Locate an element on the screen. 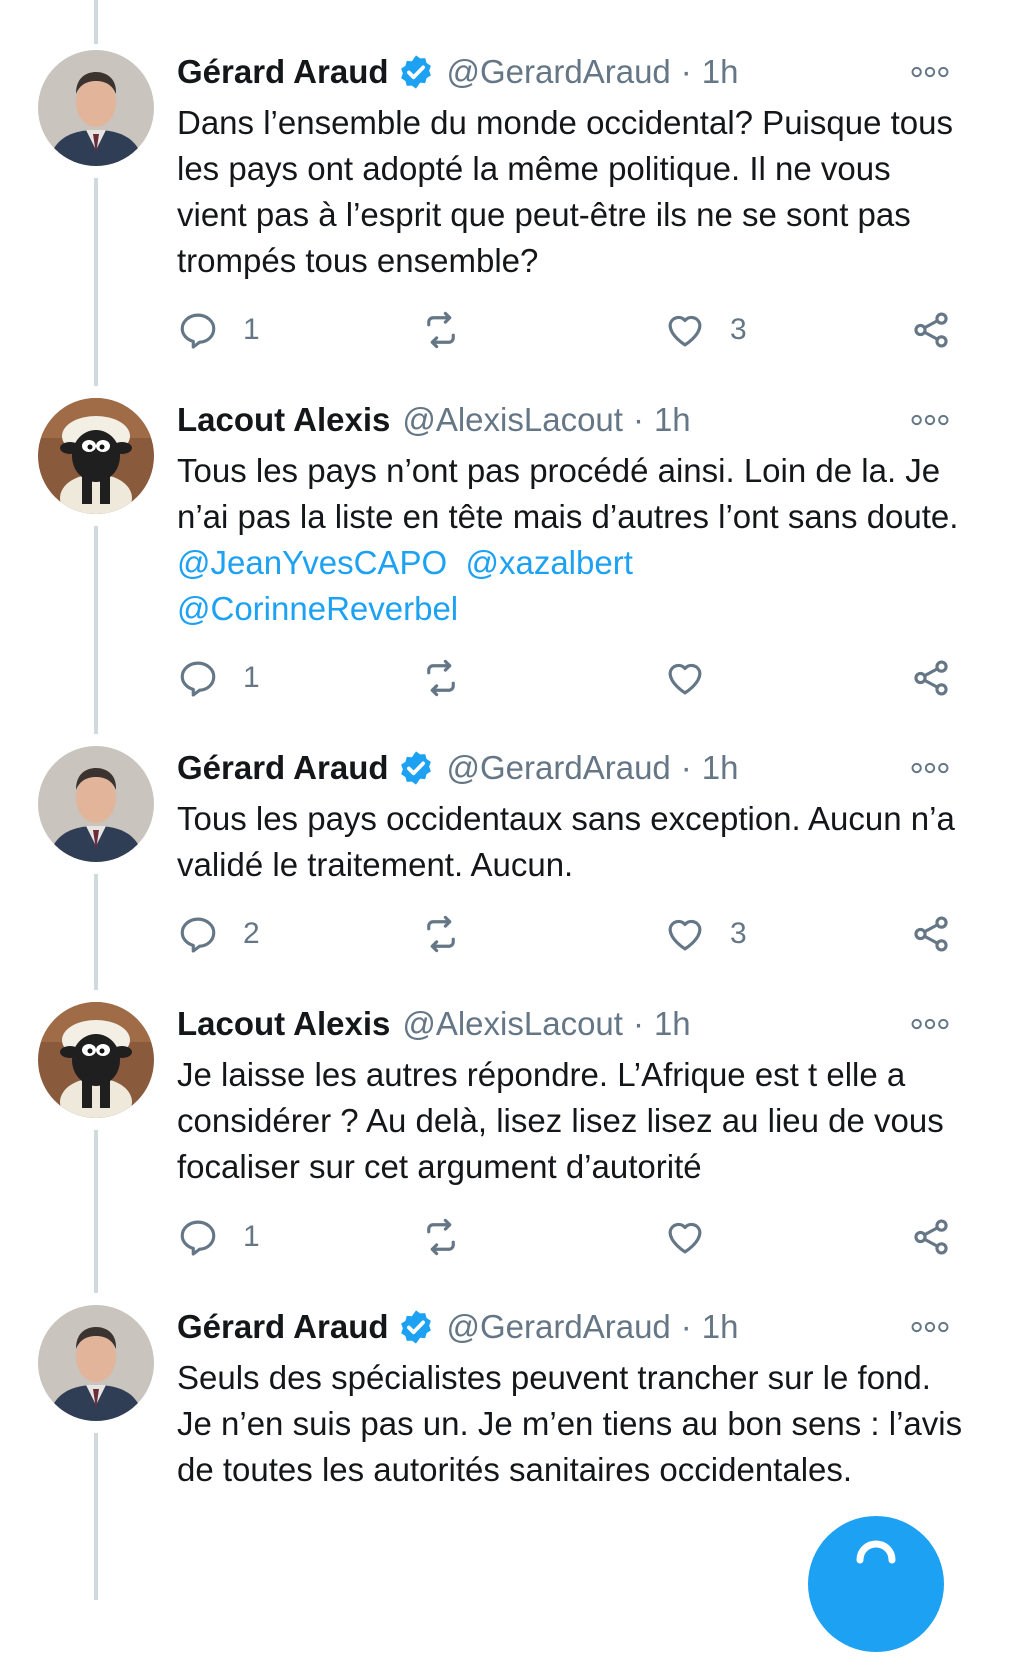 This screenshot has width=1009, height=1657. mention-link: @JeanYvesCAPO is located at coordinates (312, 562).